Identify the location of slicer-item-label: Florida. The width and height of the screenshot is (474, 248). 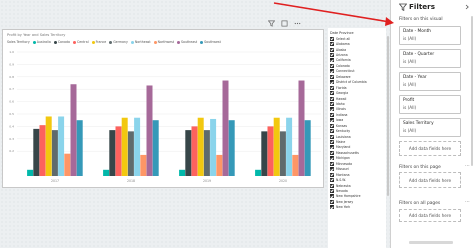
(341, 87).